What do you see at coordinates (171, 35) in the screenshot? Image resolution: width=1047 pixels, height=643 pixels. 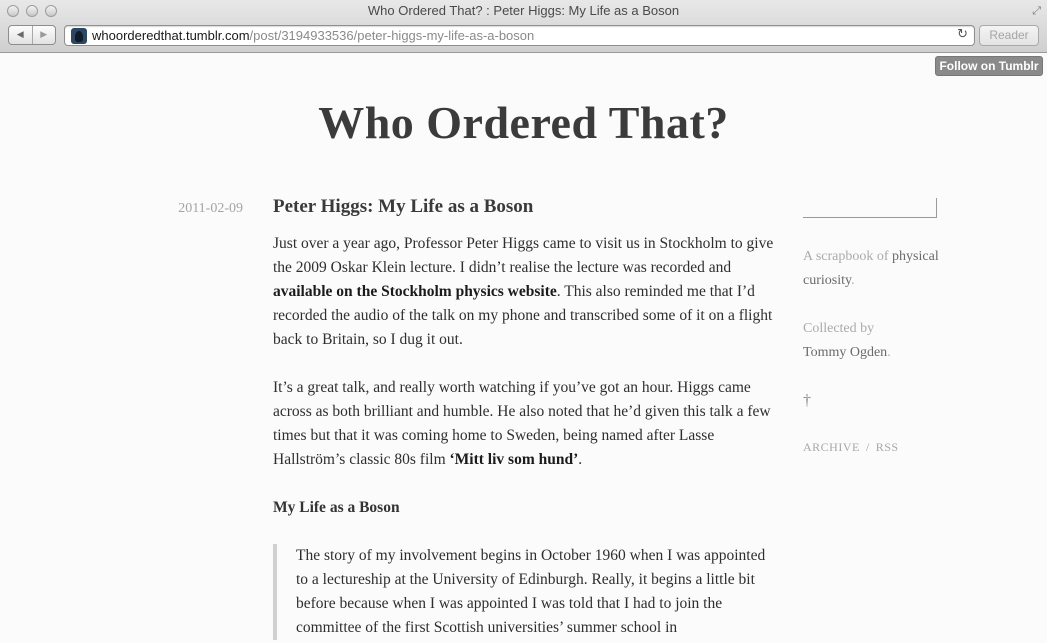 I see `url-domain: whoorderedthat.tumblr.com` at bounding box center [171, 35].